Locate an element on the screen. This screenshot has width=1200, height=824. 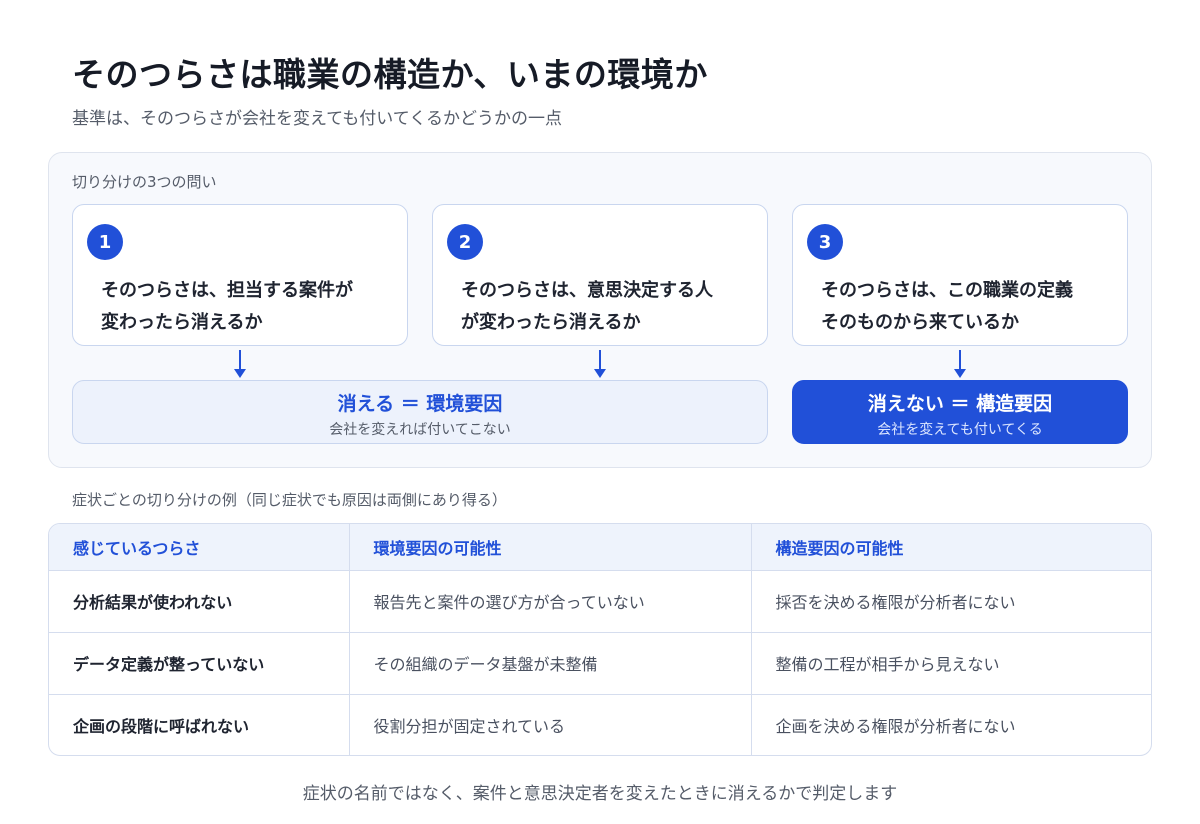
structural-cell: 整備の工程が相手から見えない is located at coordinates (951, 663).